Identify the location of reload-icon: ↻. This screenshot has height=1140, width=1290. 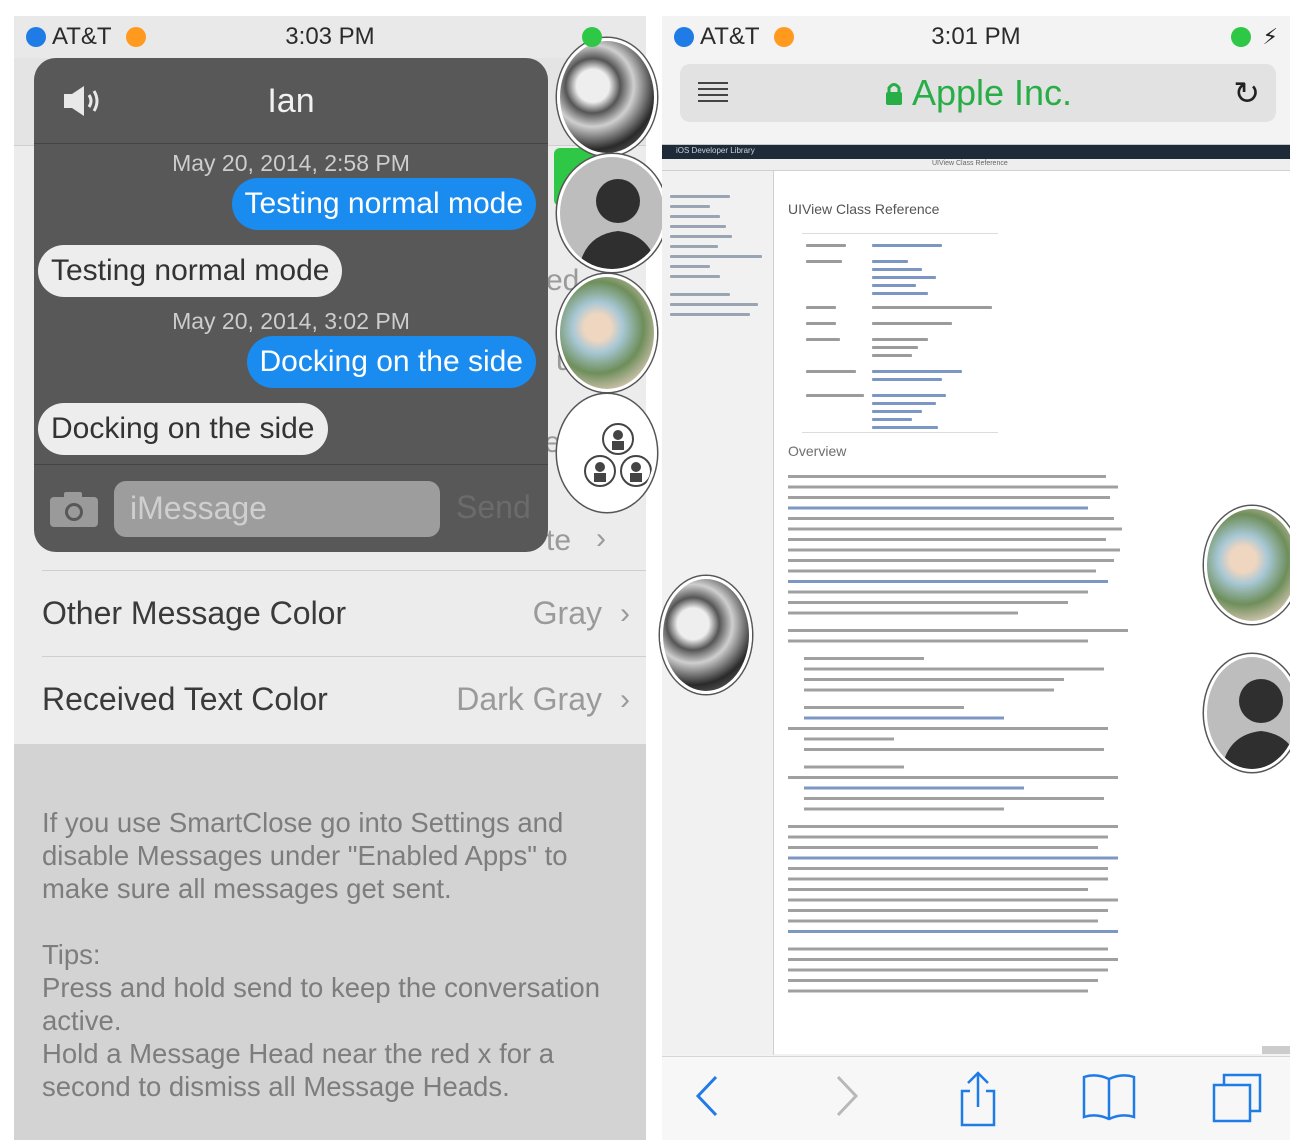
(1246, 93).